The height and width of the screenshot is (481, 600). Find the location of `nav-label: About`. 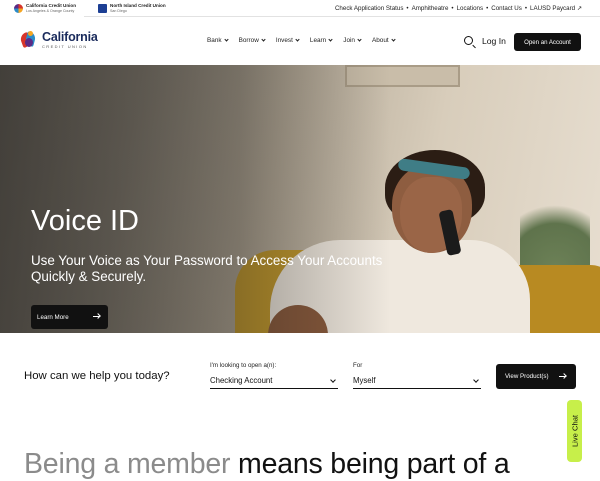

nav-label: About is located at coordinates (380, 40).